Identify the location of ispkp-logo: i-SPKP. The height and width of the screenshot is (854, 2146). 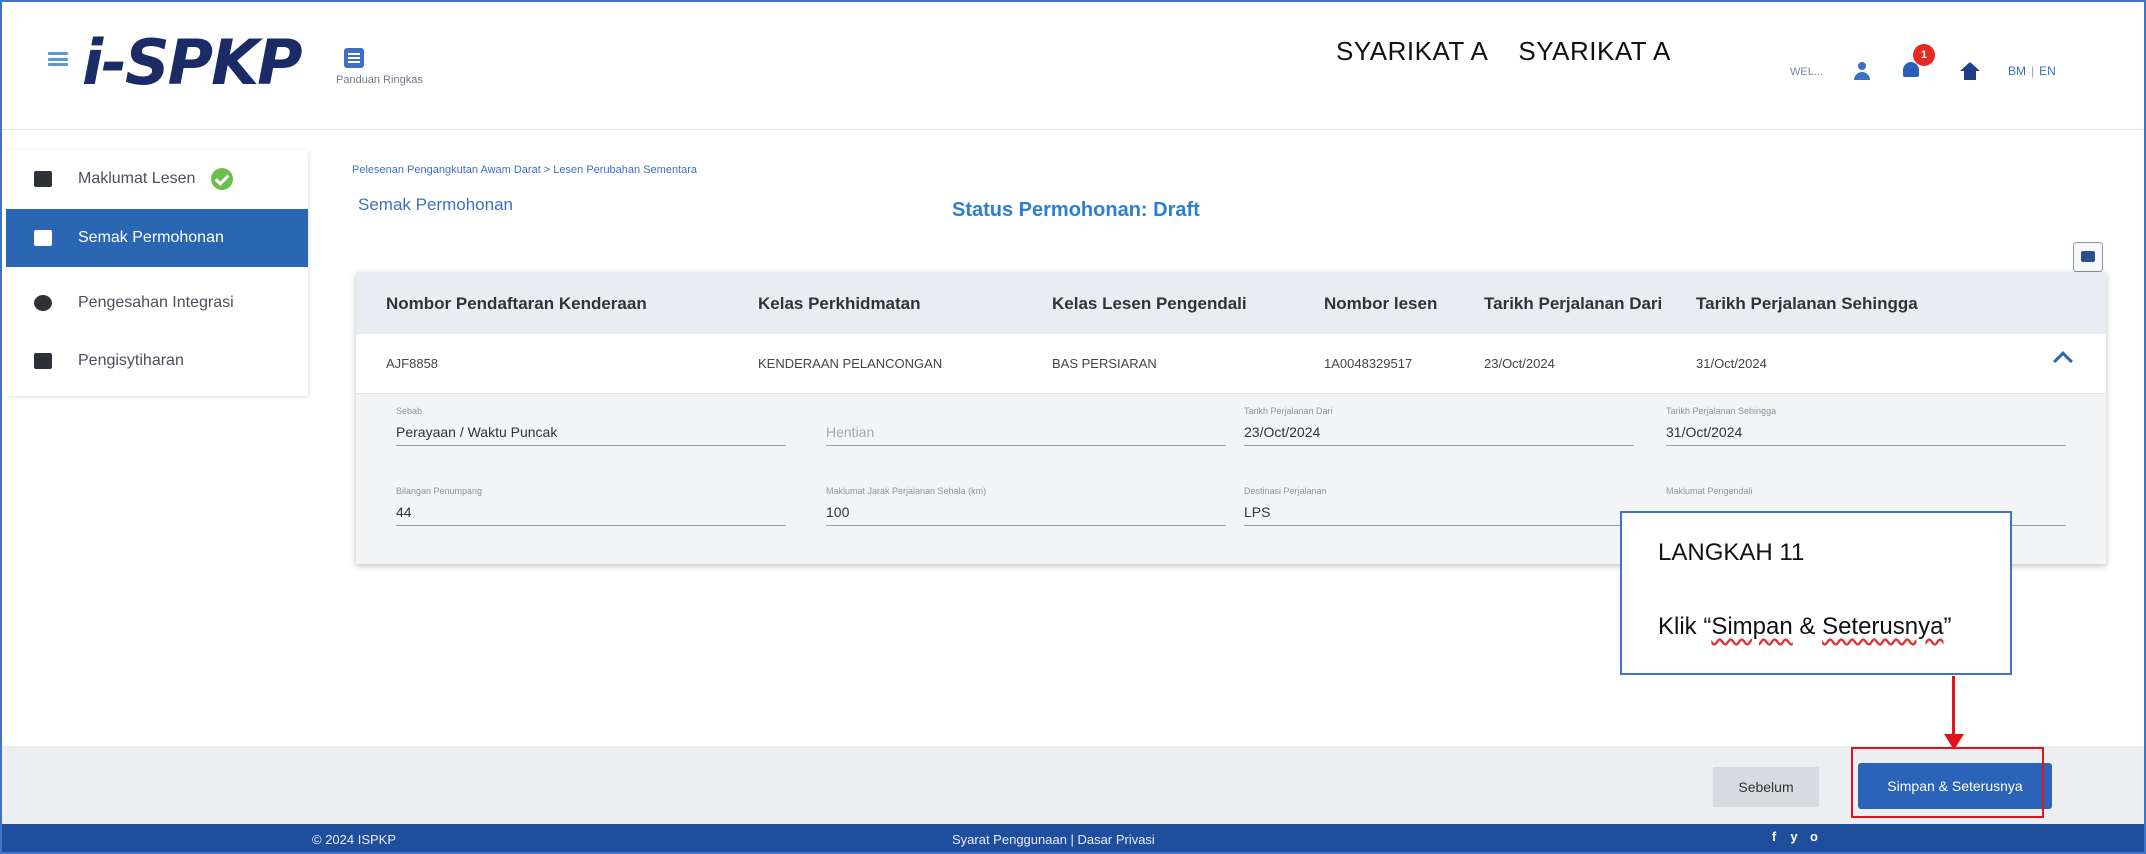
(202, 63).